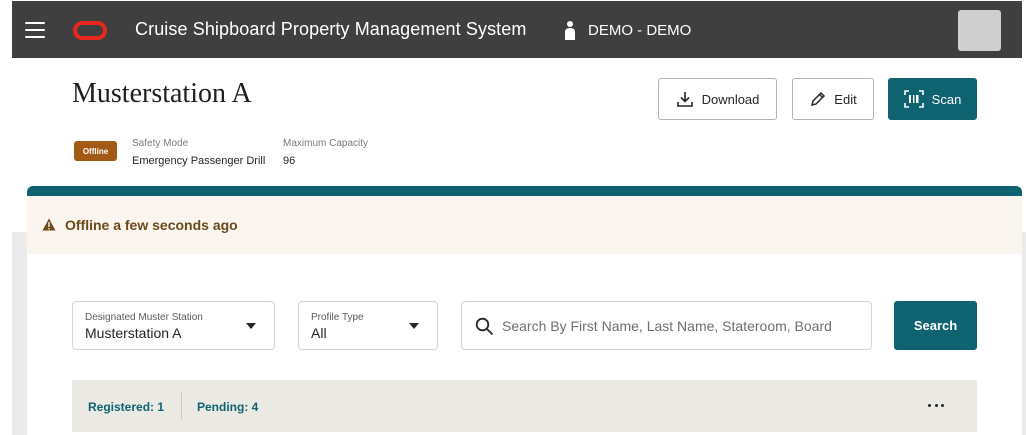 Image resolution: width=1026 pixels, height=435 pixels. What do you see at coordinates (151, 225) in the screenshot?
I see `offline-banner-text: Offline a few seconds ago` at bounding box center [151, 225].